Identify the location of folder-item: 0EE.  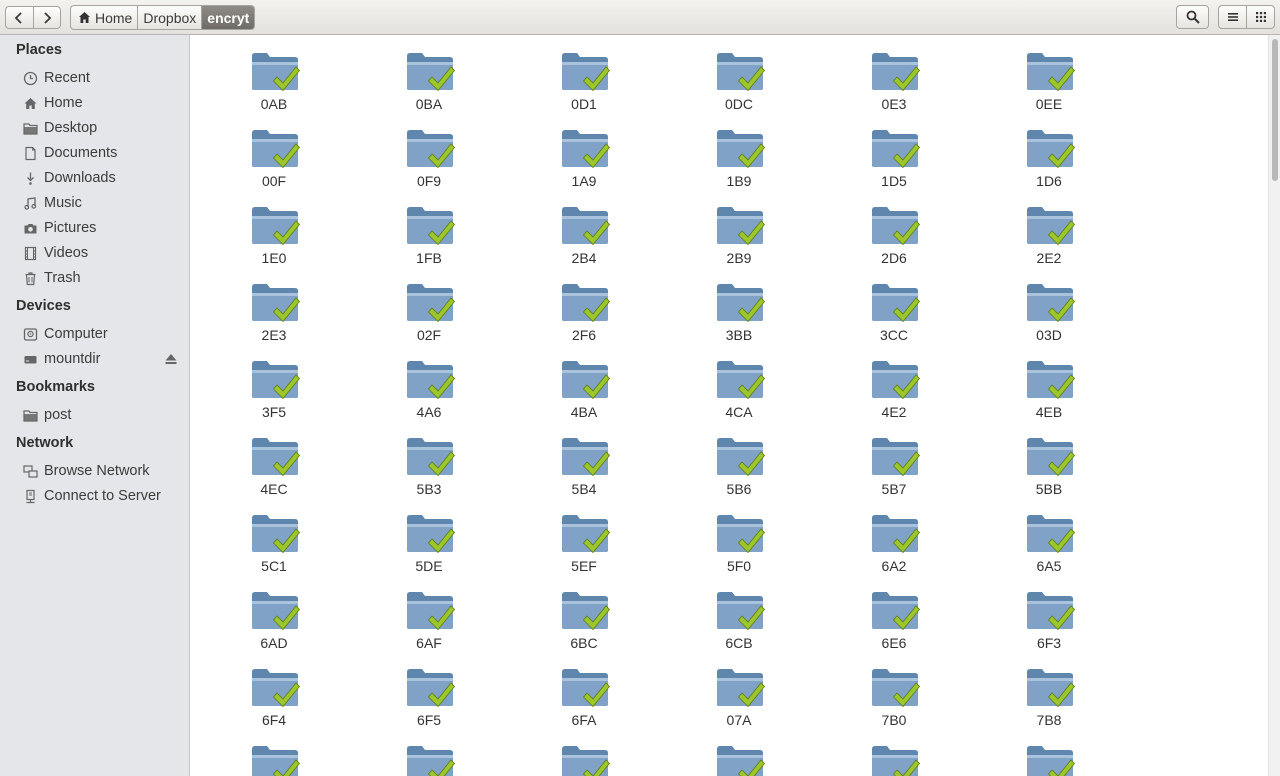
(1049, 75).